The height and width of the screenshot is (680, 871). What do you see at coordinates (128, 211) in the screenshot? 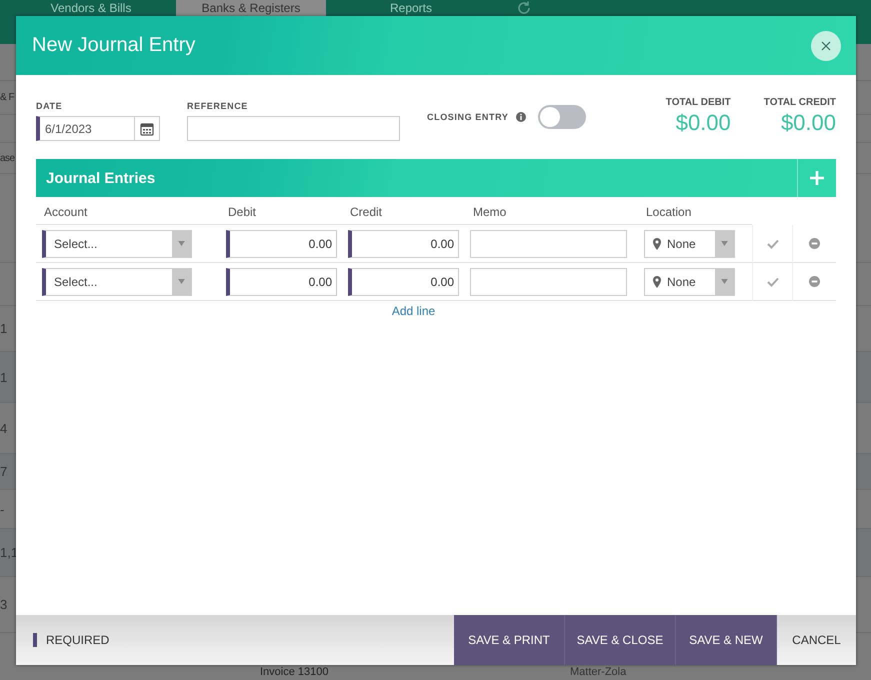
I see `column-header: Account` at bounding box center [128, 211].